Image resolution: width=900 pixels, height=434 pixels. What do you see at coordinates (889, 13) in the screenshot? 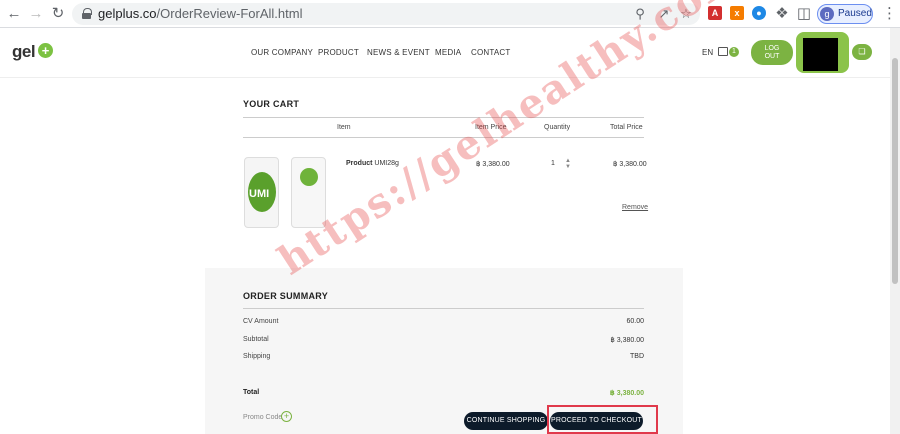
I see `menu-kebab-icon: ⋮` at bounding box center [889, 13].